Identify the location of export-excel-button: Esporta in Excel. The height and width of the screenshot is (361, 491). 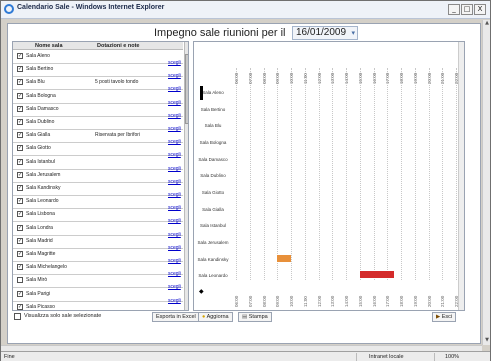
(176, 317).